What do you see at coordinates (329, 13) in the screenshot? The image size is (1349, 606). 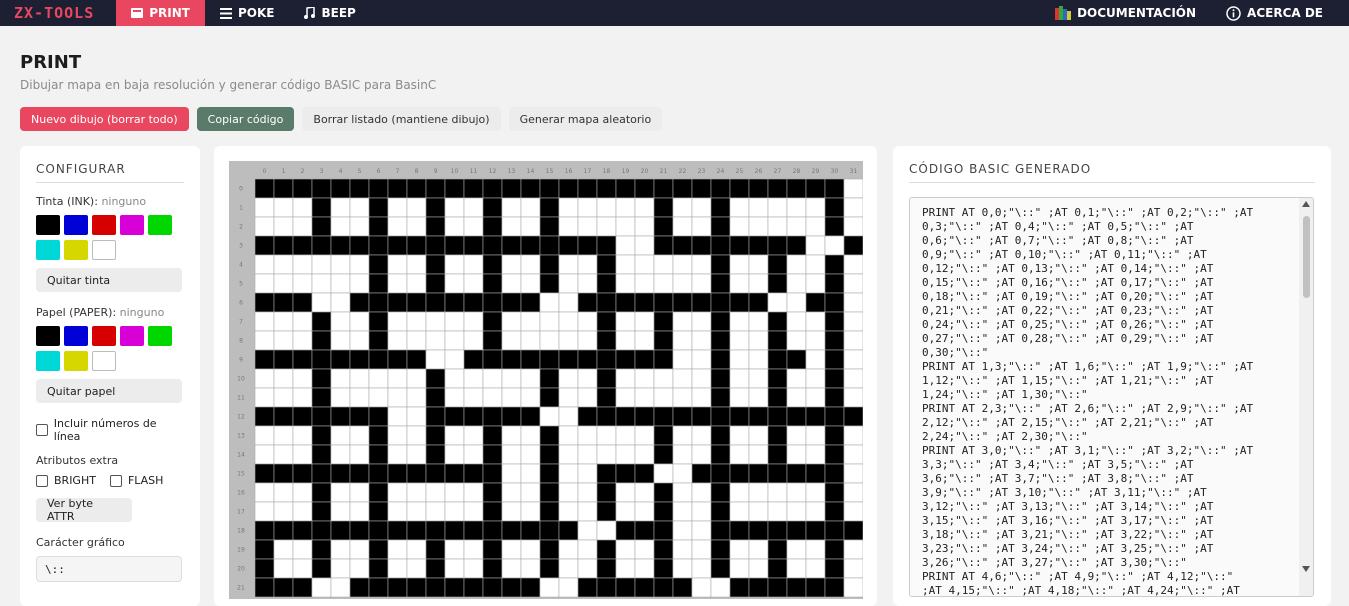 I see `nav-tab-beep: BEEP` at bounding box center [329, 13].